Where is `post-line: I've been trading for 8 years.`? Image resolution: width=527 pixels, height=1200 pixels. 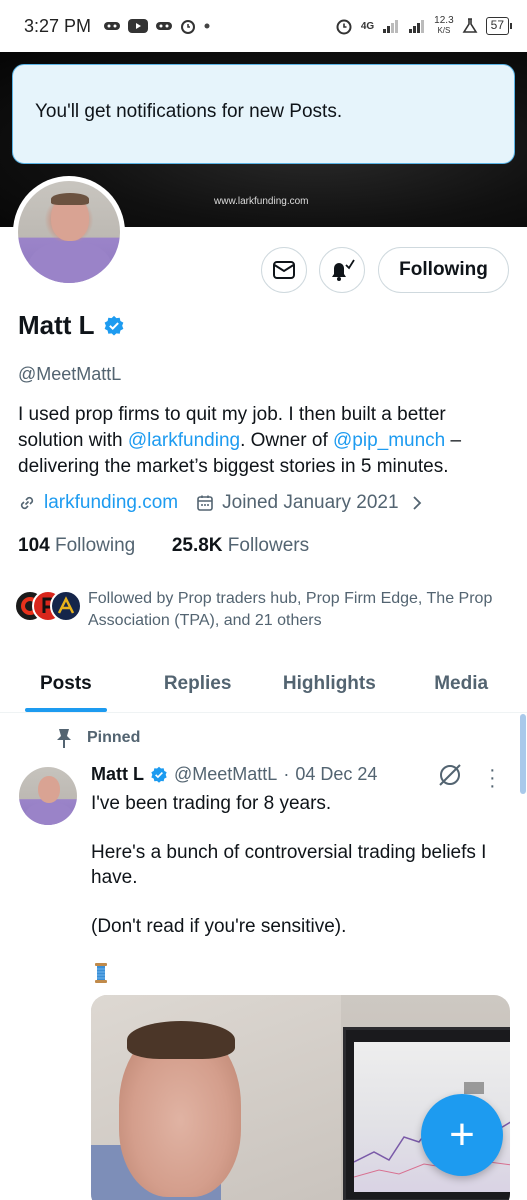
post-line: I've been trading for 8 years. is located at coordinates (211, 803).